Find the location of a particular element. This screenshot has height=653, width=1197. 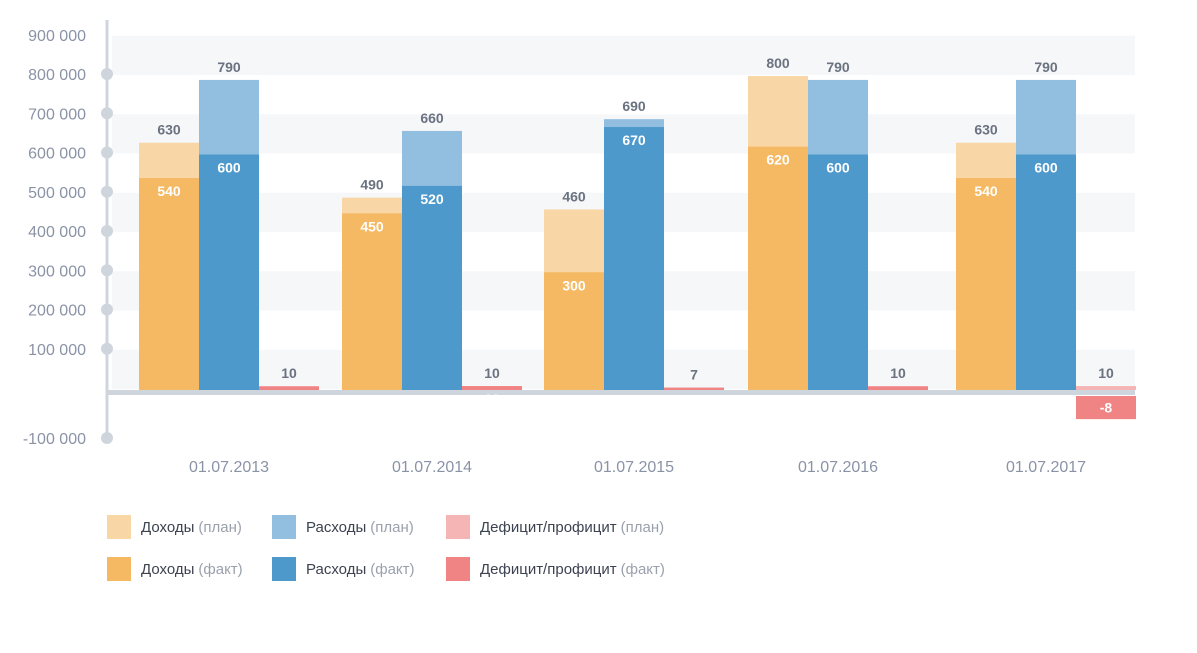

fact-value-label: 620 is located at coordinates (778, 160).